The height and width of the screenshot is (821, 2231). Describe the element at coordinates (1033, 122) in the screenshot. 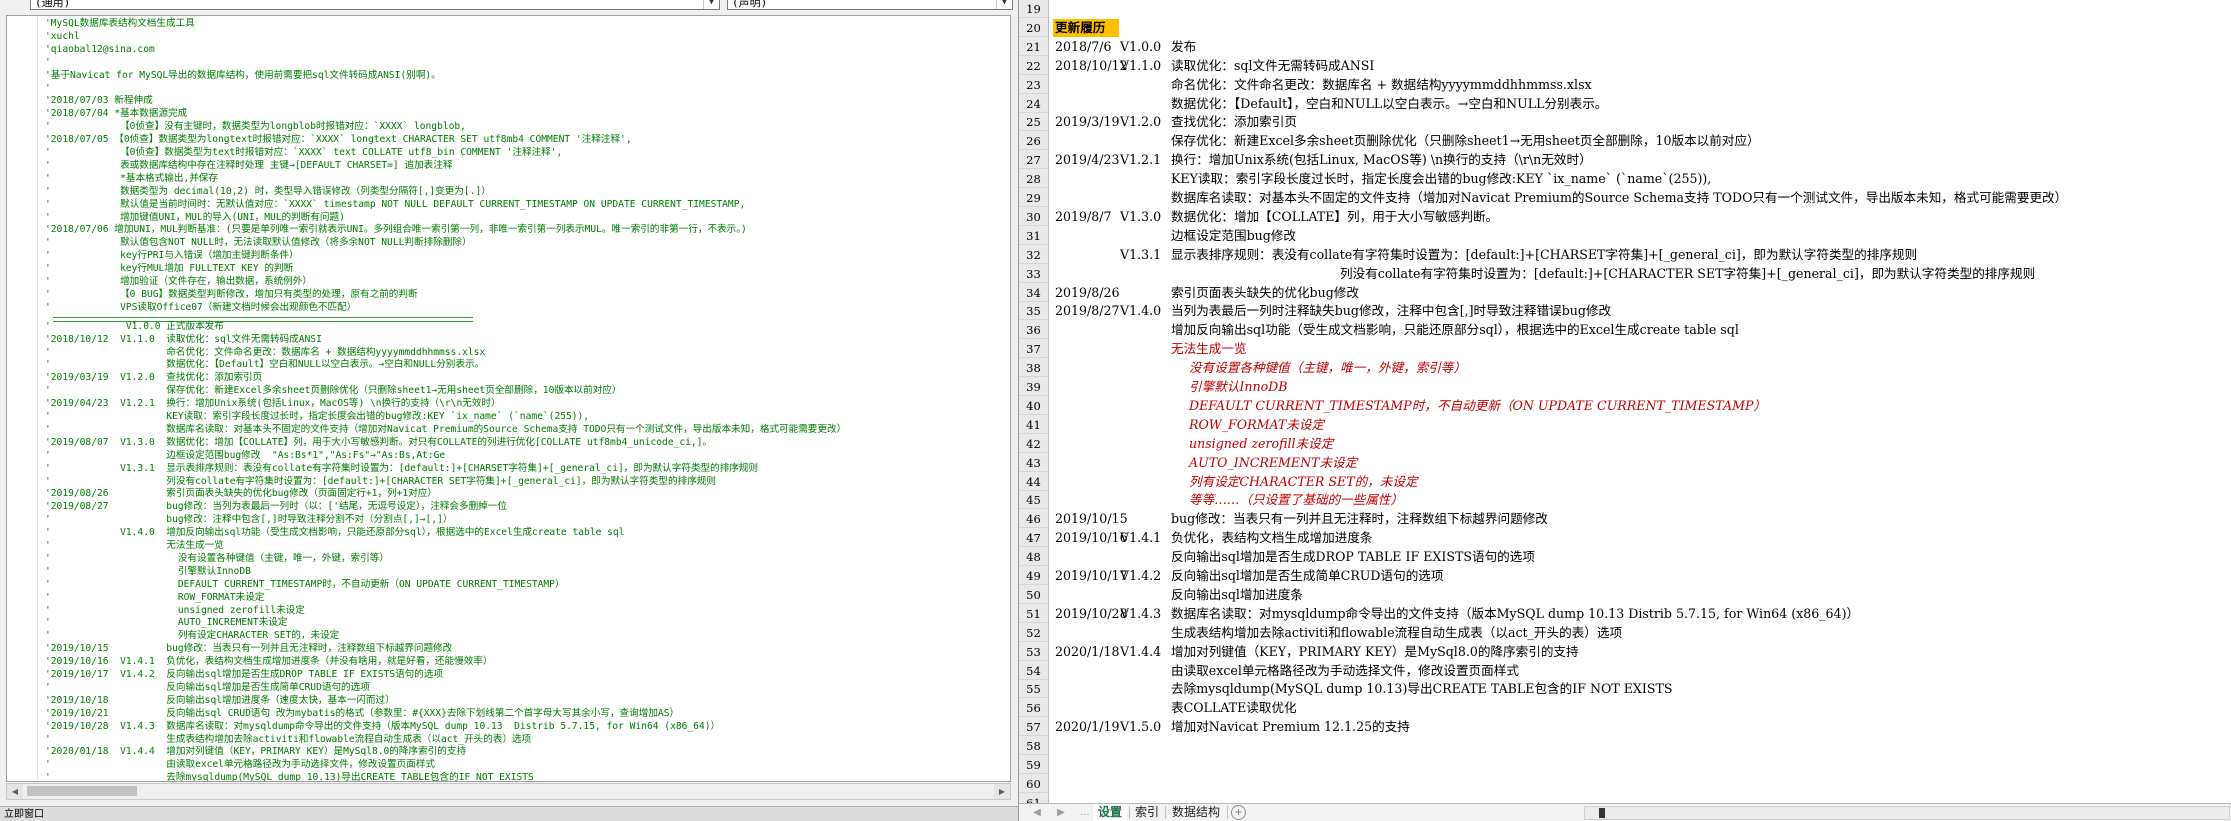

I see `row-number: 25` at that location.